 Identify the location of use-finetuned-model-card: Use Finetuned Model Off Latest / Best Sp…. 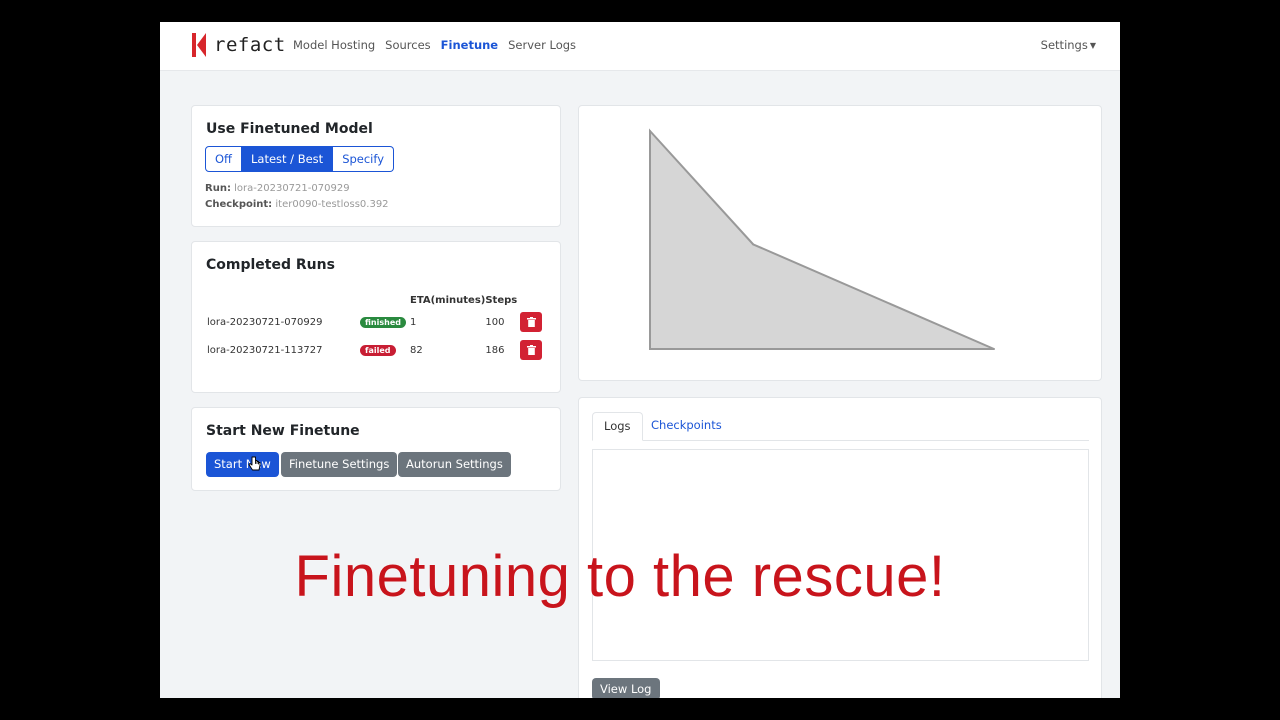
(376, 166).